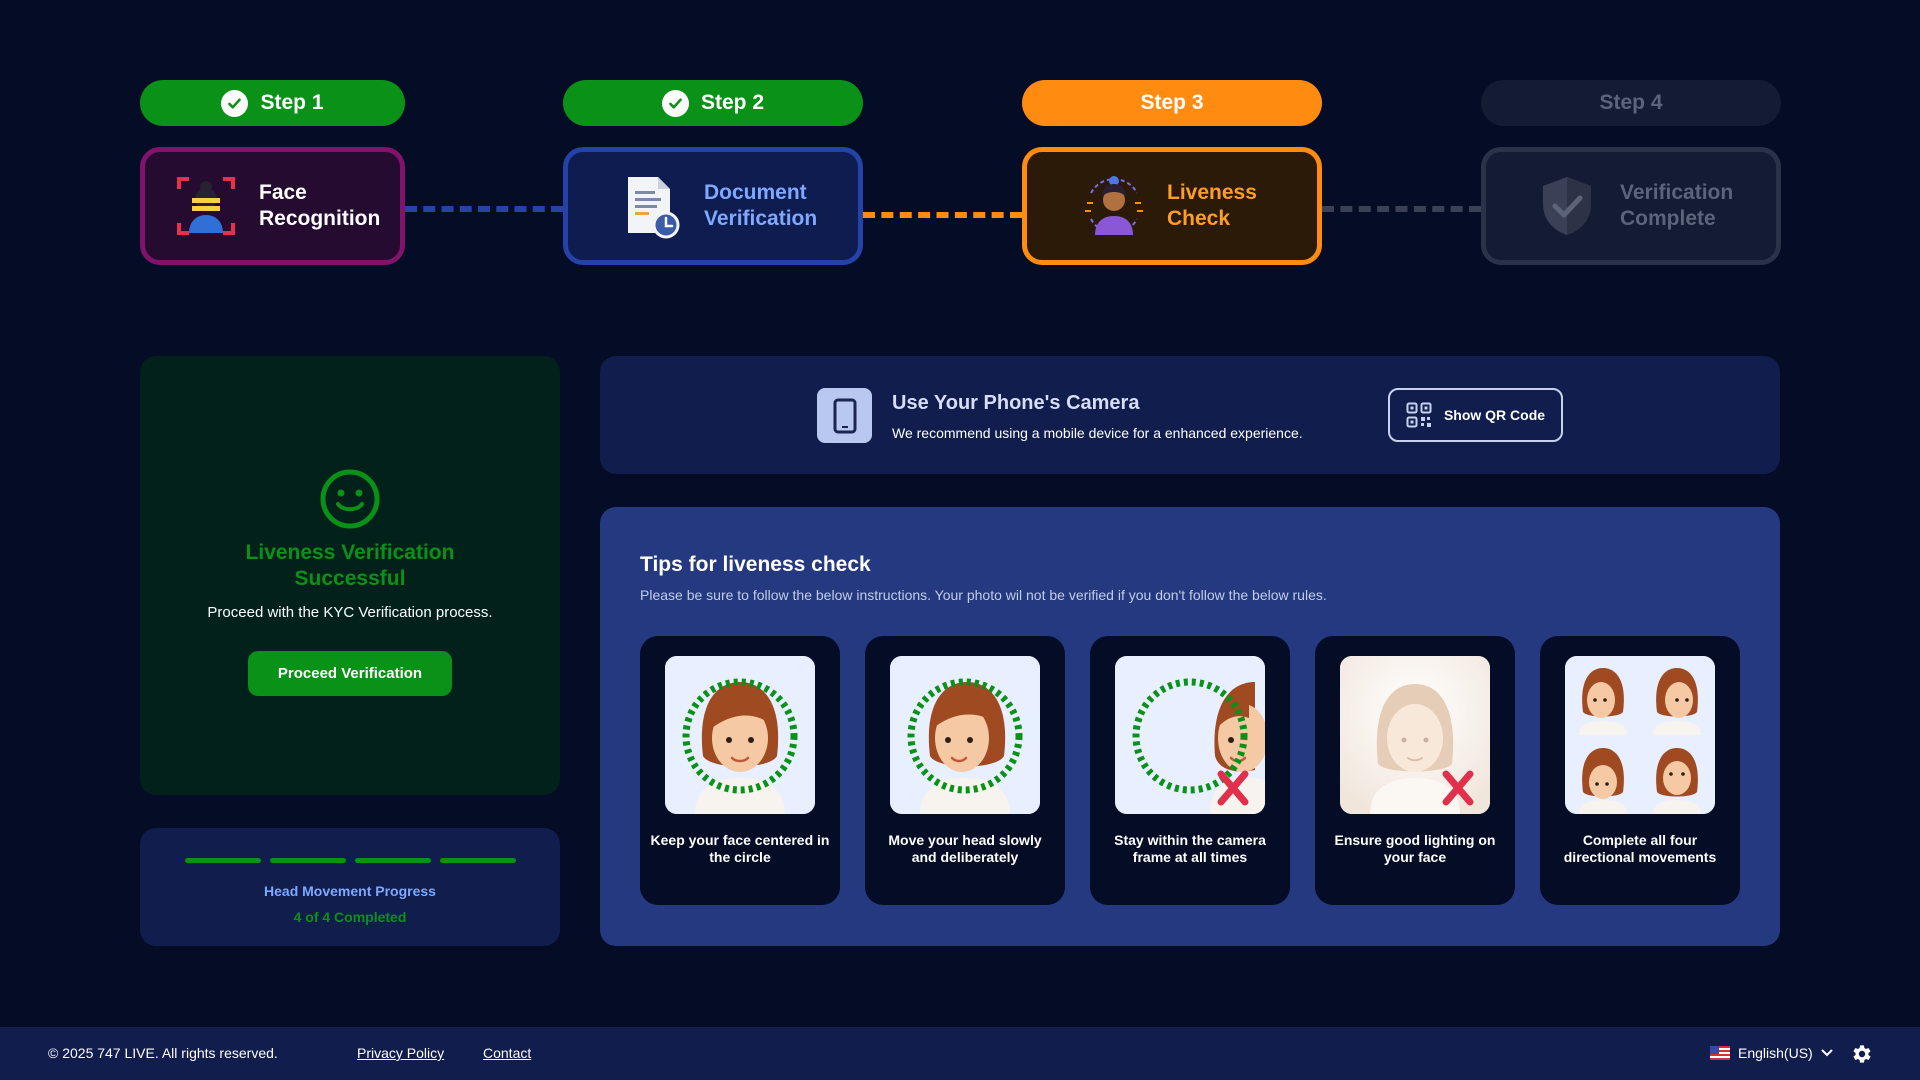 The image size is (1920, 1080). What do you see at coordinates (761, 205) in the screenshot?
I see `step-2-title: Document Verification` at bounding box center [761, 205].